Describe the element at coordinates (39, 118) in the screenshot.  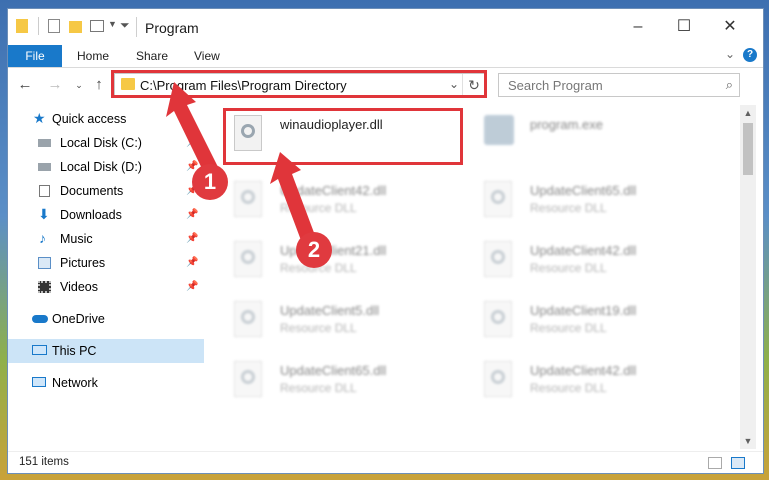
I see `star-icon: ★` at that location.